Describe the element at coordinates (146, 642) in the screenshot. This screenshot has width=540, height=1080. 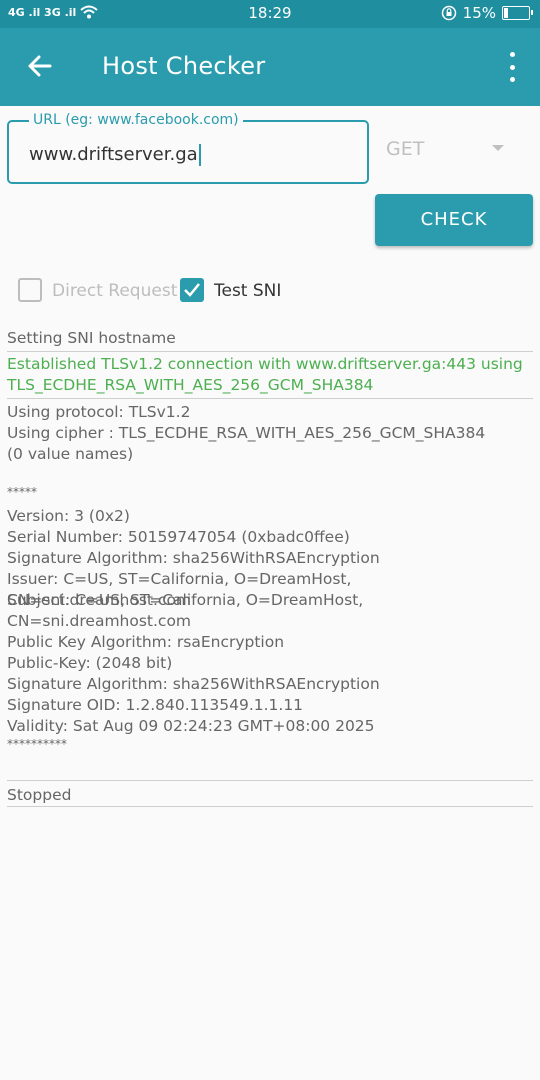
I see `log-pubkey-alg: Public Key Algorithm: rsaEncryption` at that location.